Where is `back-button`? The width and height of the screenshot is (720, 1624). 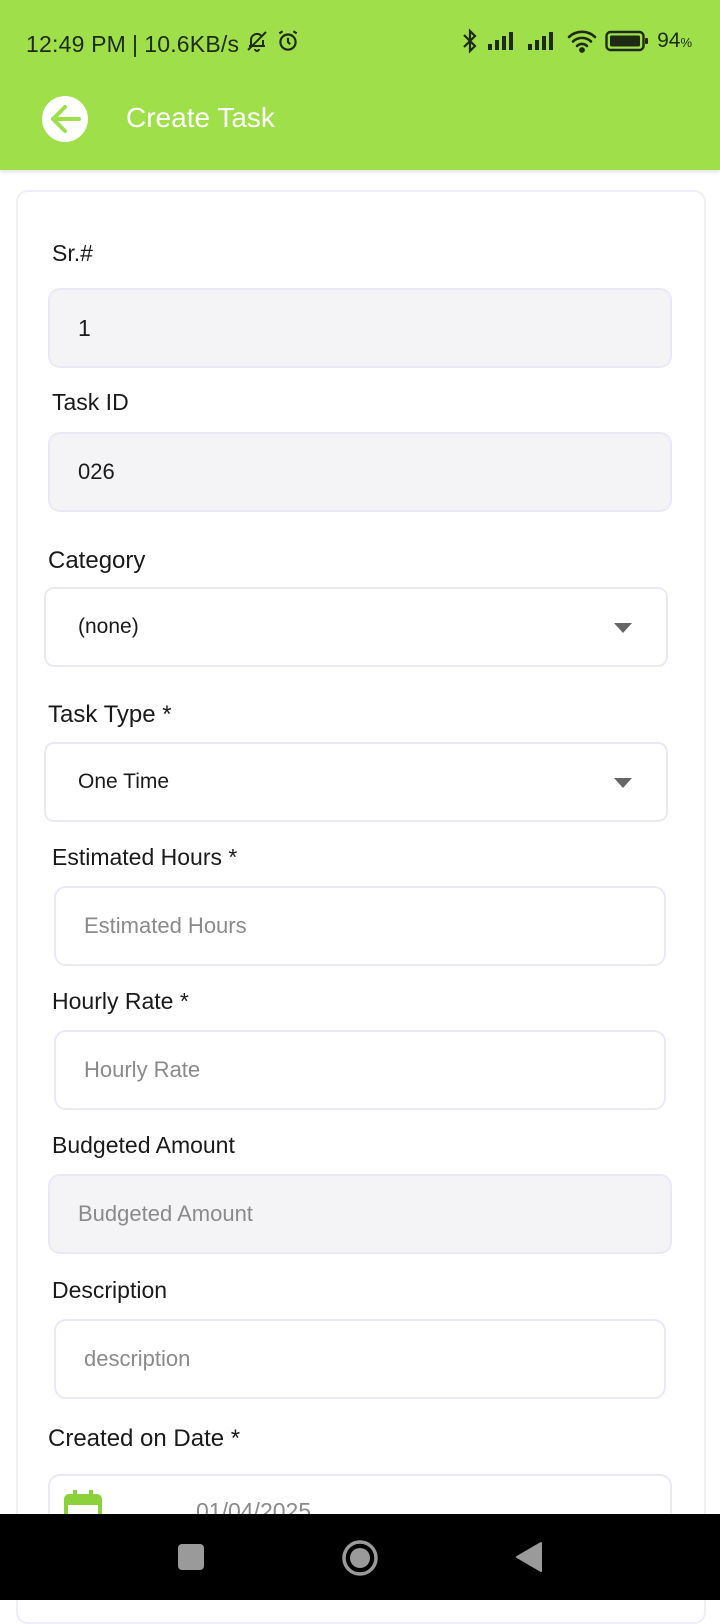 back-button is located at coordinates (65, 119).